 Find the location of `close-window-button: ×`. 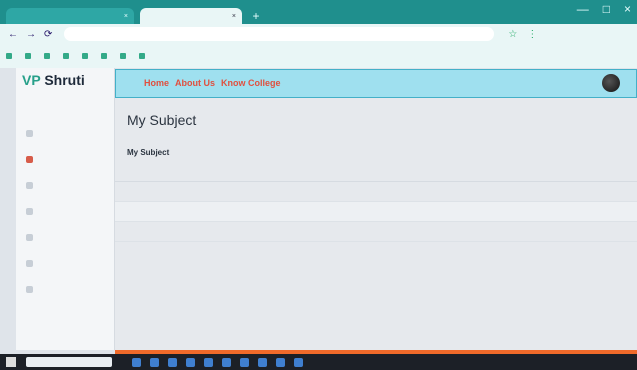

close-window-button: × is located at coordinates (627, 9).